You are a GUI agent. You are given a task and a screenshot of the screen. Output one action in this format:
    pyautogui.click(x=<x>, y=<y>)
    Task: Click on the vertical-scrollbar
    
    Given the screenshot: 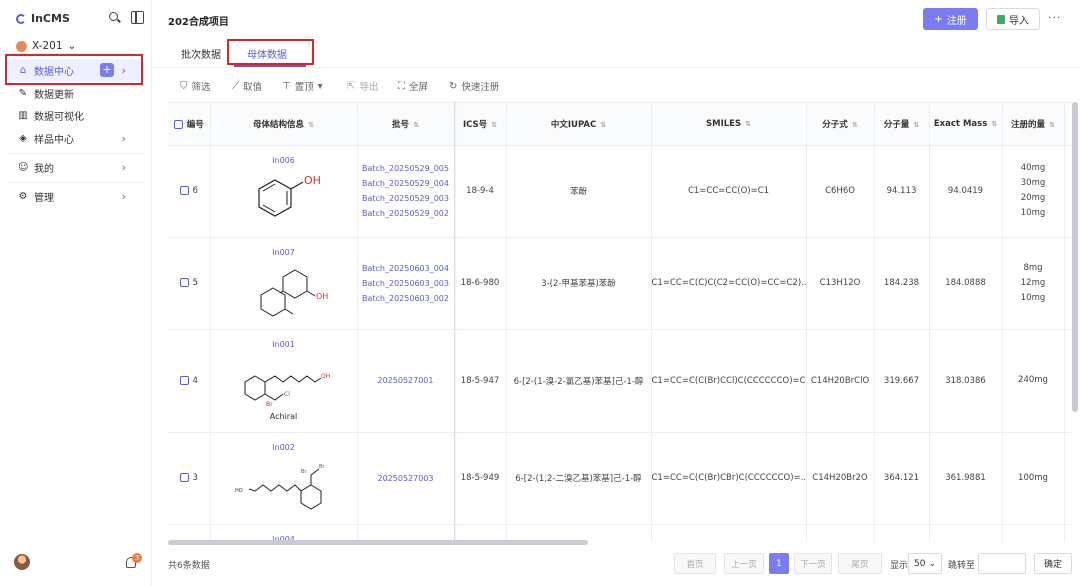 What is the action you would take?
    pyautogui.click(x=1075, y=257)
    